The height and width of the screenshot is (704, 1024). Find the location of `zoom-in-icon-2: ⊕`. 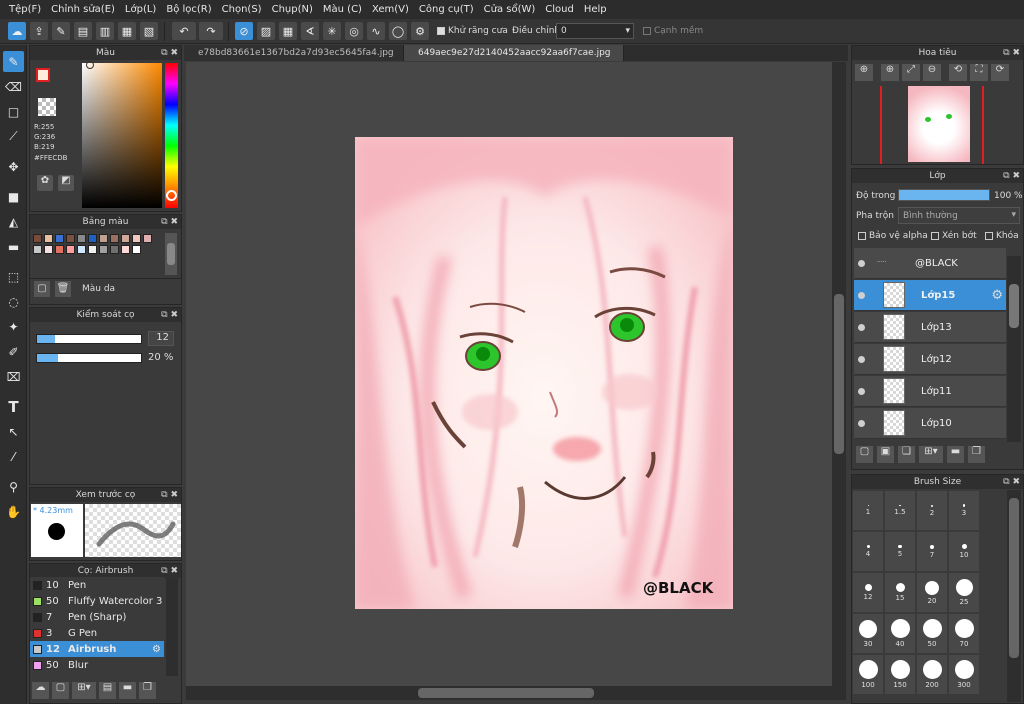

zoom-in-icon-2: ⊕ is located at coordinates (890, 72).